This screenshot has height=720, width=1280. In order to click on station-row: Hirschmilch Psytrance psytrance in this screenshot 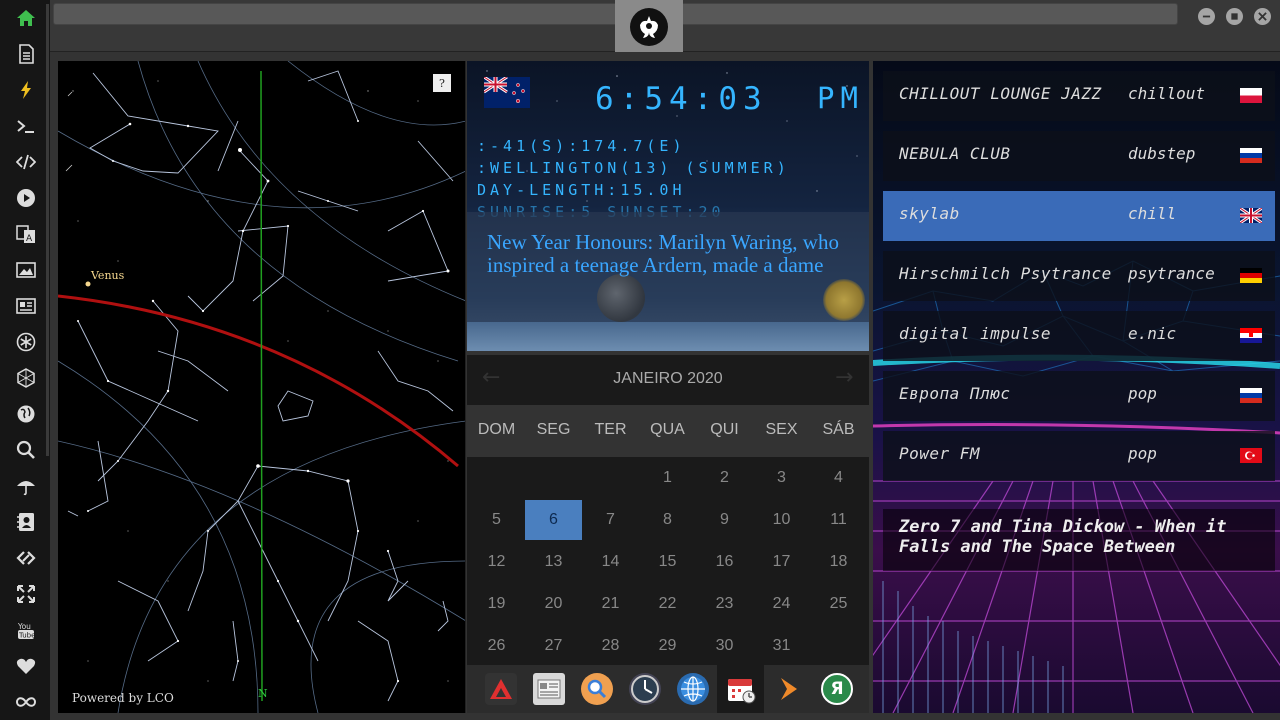, I will do `click(1079, 276)`.